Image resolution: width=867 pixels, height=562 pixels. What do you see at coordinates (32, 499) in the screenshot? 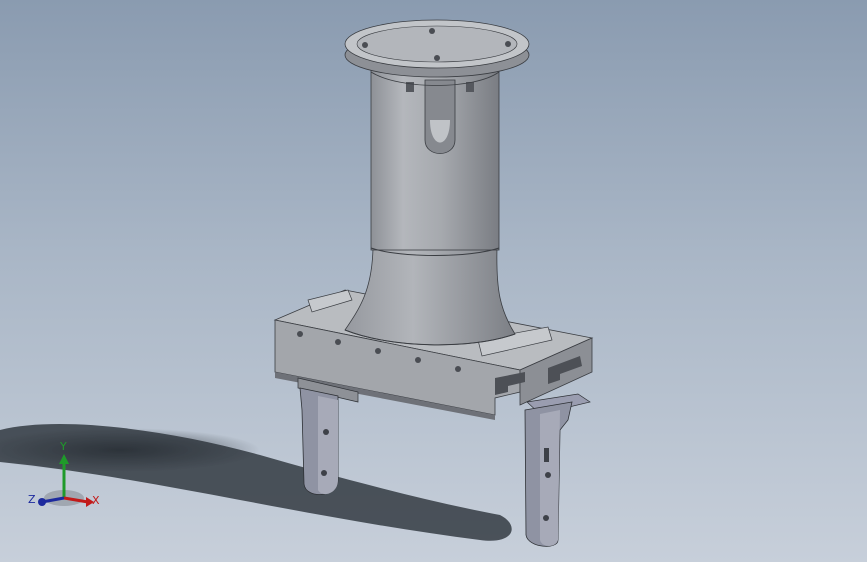
I see `z-axis-label: Z` at bounding box center [32, 499].